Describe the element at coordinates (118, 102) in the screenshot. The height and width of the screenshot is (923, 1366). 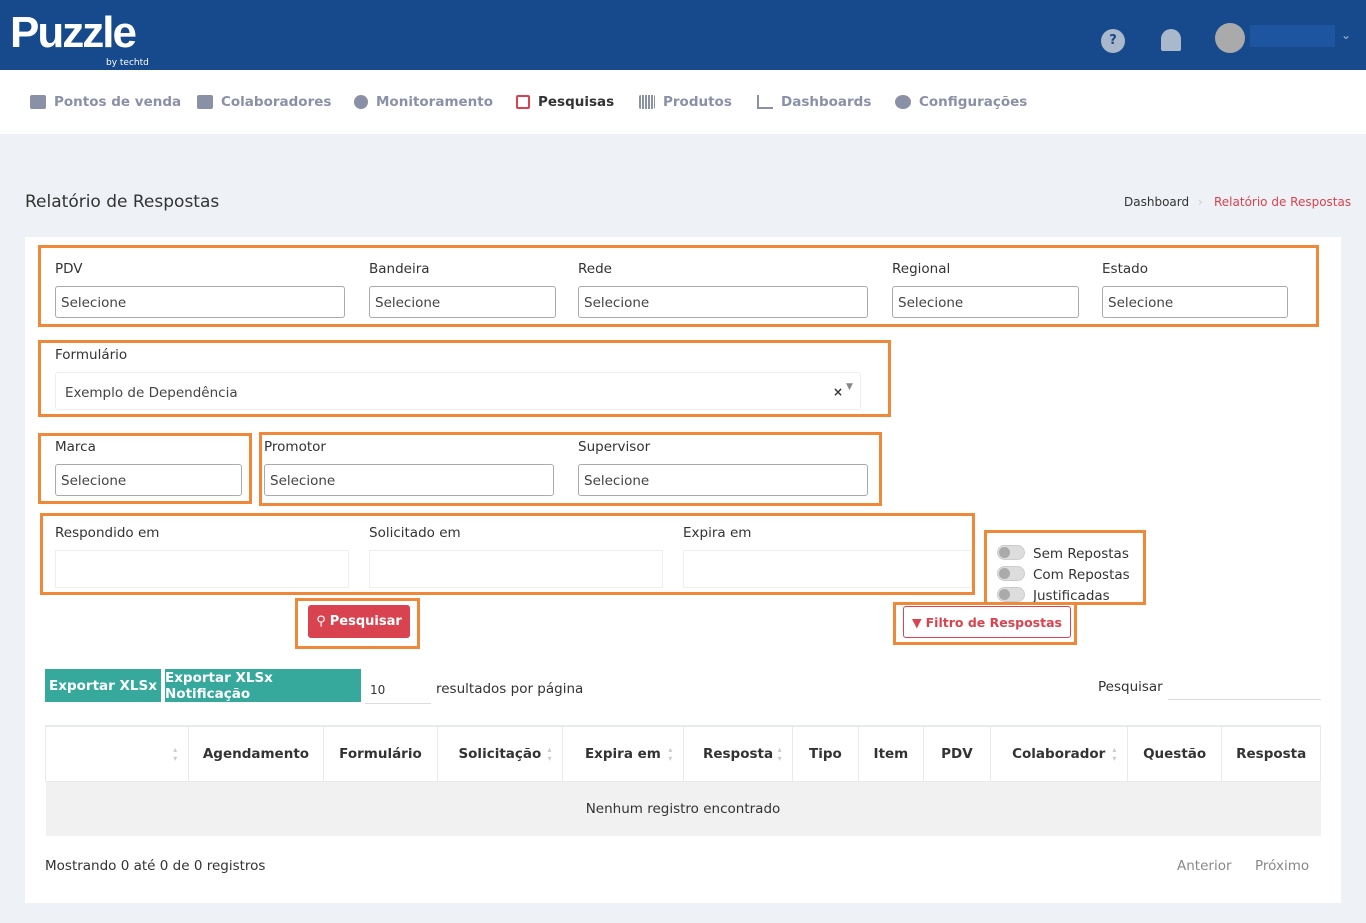
I see `nav-label: Pontos de venda` at that location.